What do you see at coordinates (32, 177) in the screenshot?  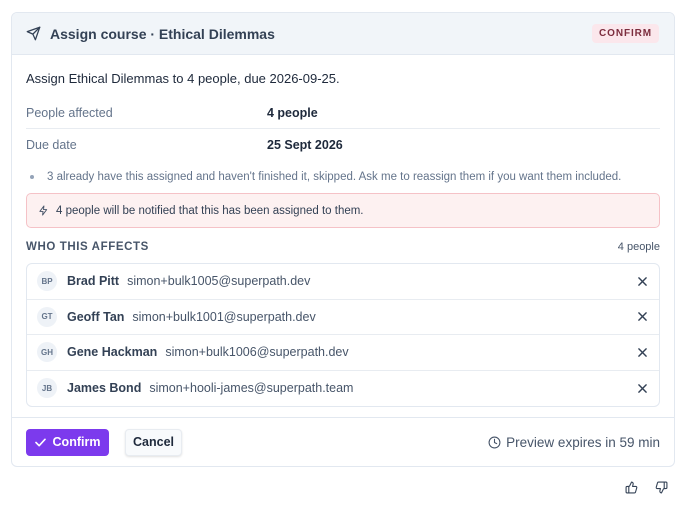 I see `bullet-icon` at bounding box center [32, 177].